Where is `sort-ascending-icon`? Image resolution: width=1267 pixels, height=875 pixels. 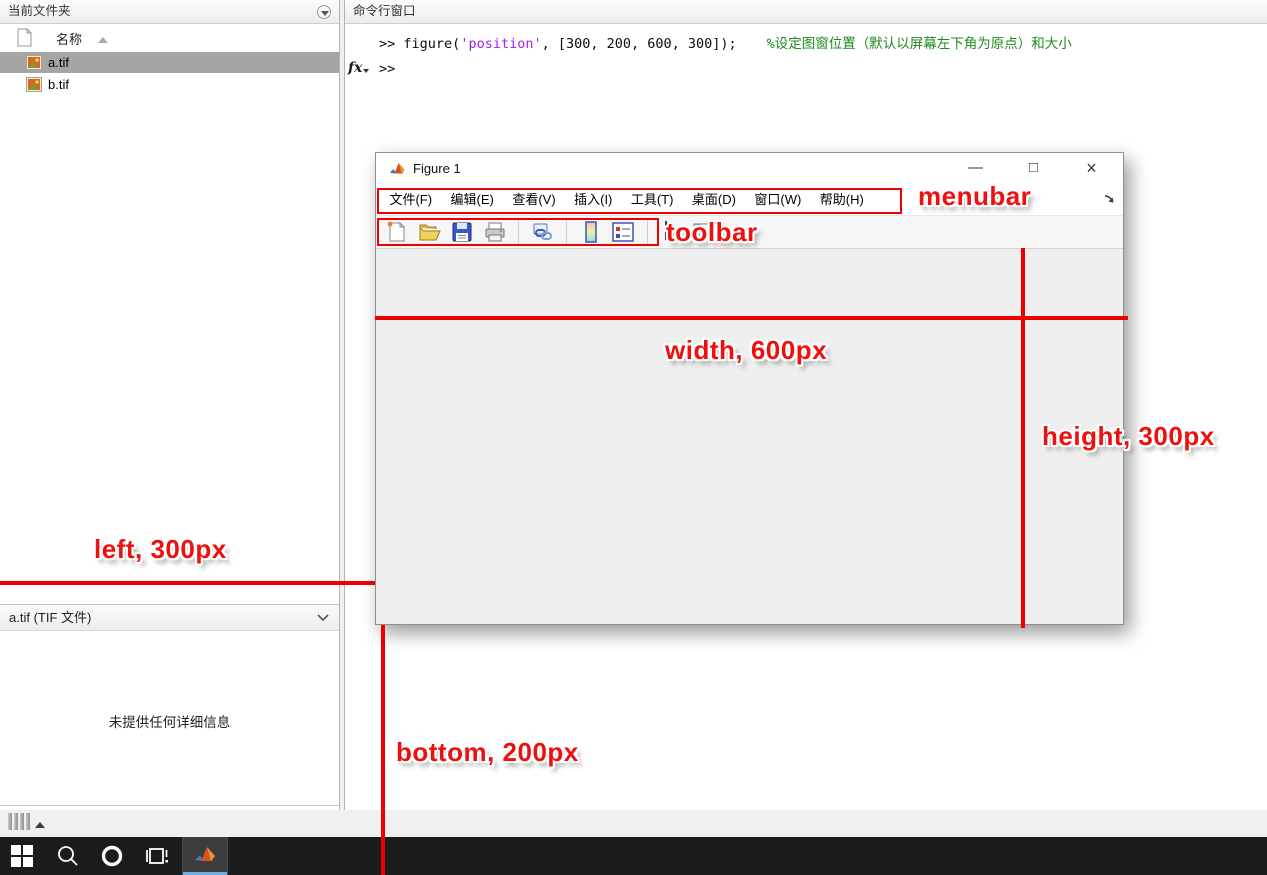
sort-ascending-icon is located at coordinates (103, 37).